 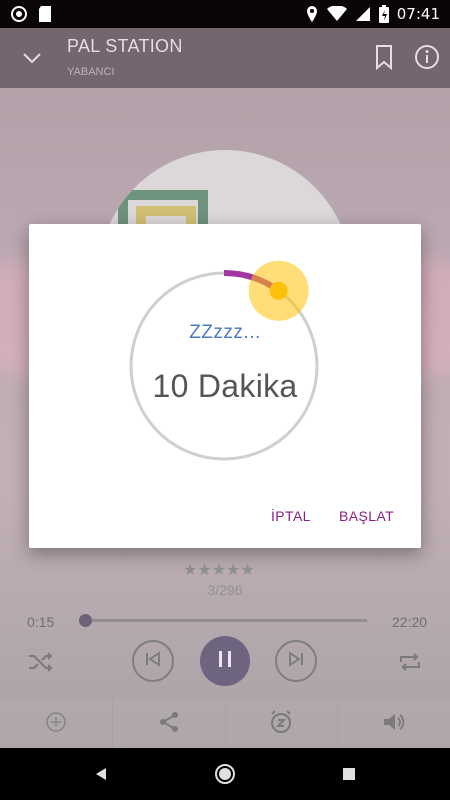 I want to click on back-icon, so click(x=101, y=774).